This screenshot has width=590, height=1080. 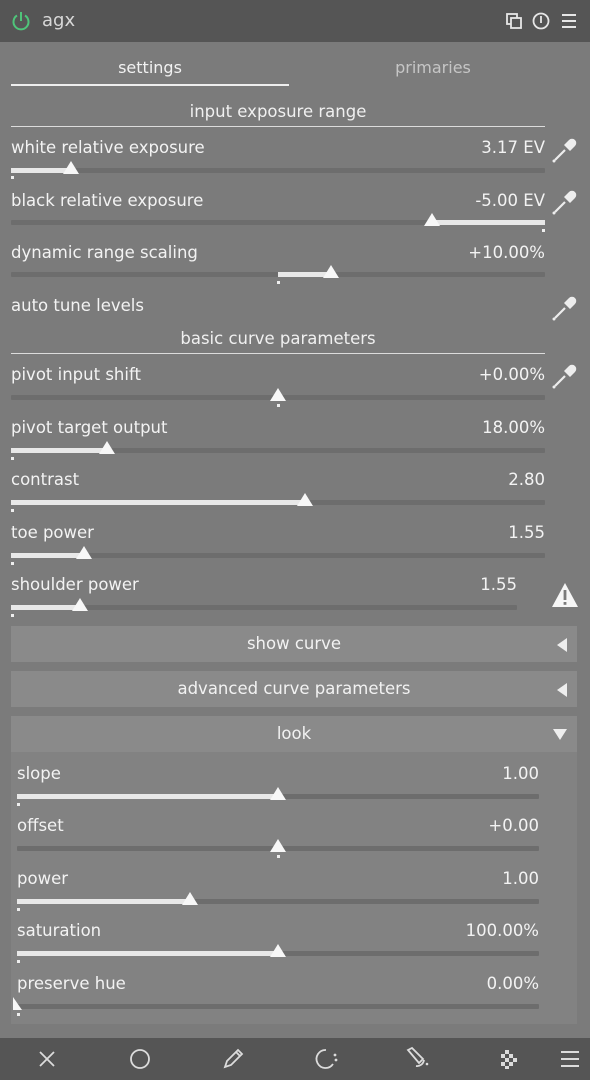 I want to click on saturation-fill, so click(x=147, y=953).